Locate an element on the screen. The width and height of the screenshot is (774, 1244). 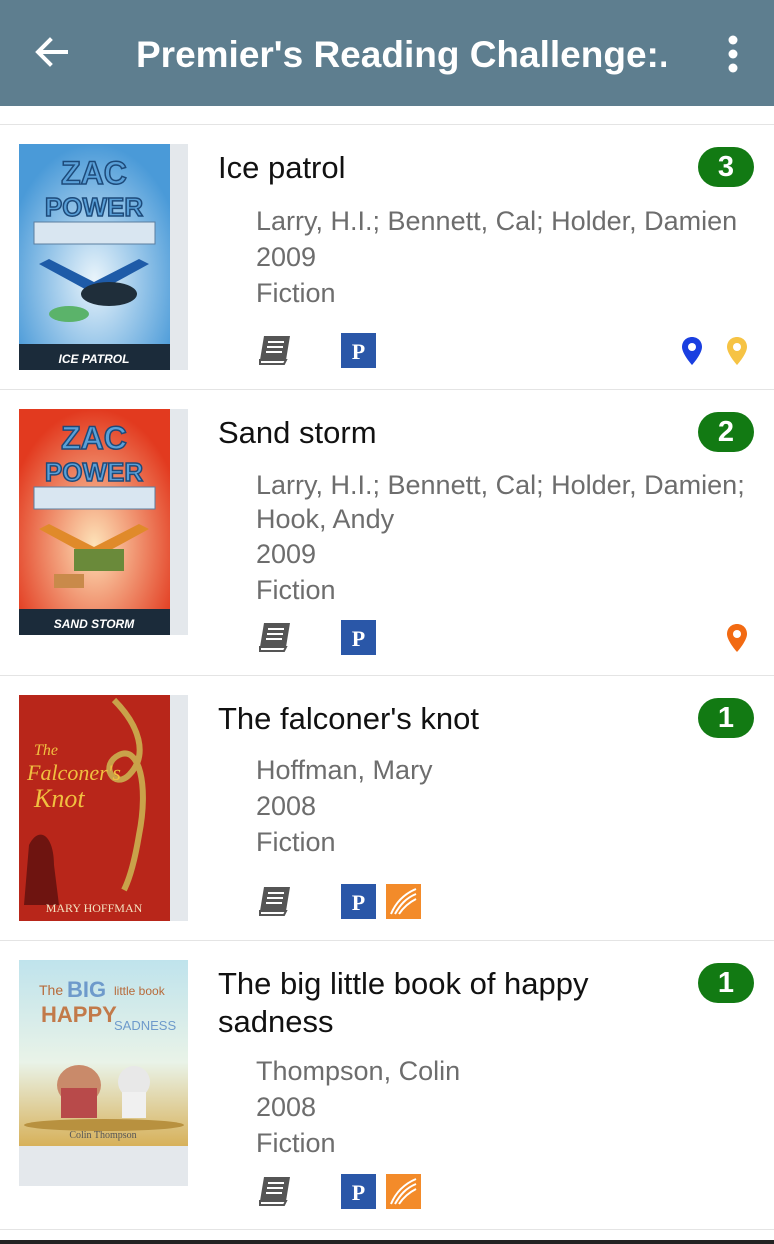
book-title: The big little book of happy sadness is located at coordinates (438, 1003).